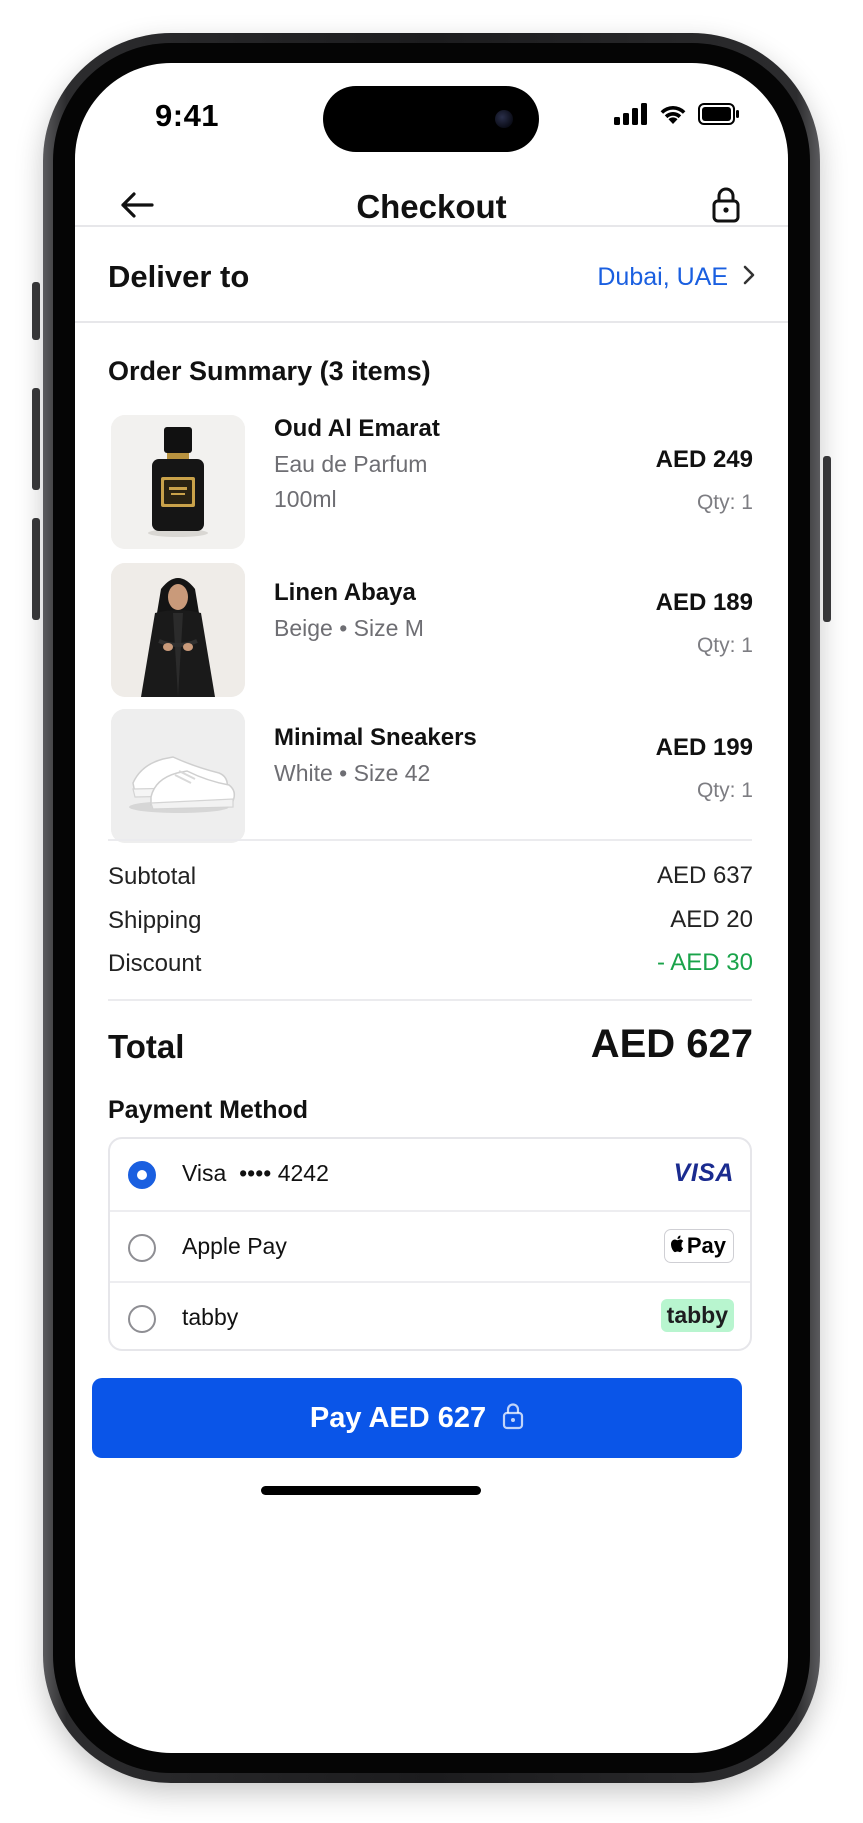 The image size is (863, 1823). Describe the element at coordinates (187, 115) in the screenshot. I see `status-time: 9:41` at that location.